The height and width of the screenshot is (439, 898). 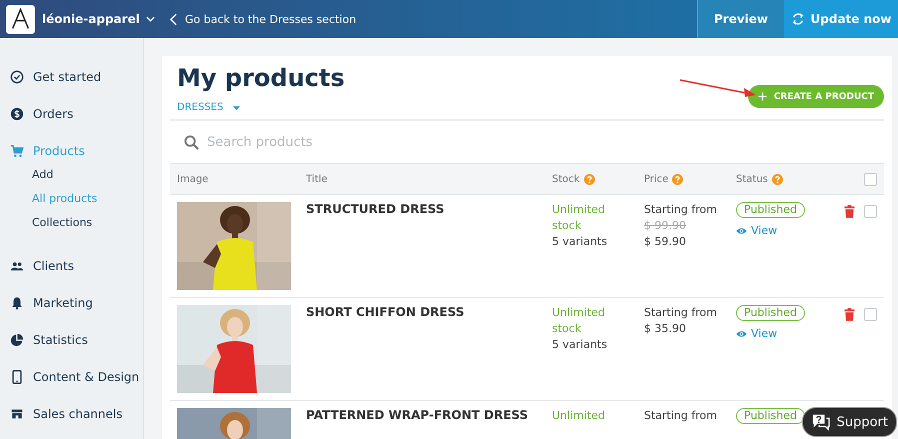 What do you see at coordinates (150, 19) in the screenshot?
I see `chevron-down-icon` at bounding box center [150, 19].